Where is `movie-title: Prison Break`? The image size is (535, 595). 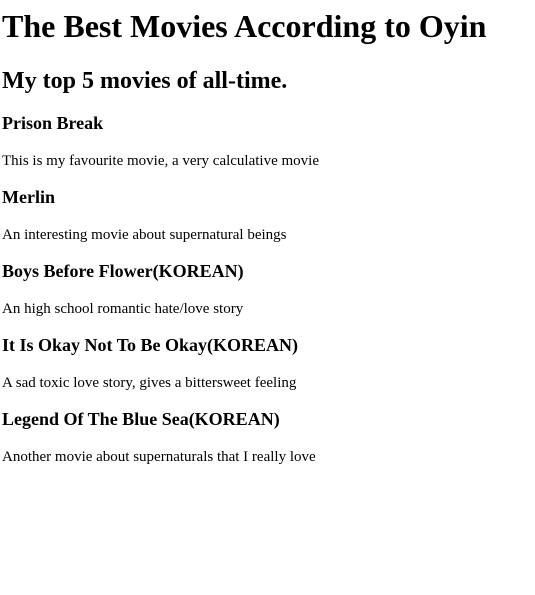
movie-title: Prison Break is located at coordinates (53, 123).